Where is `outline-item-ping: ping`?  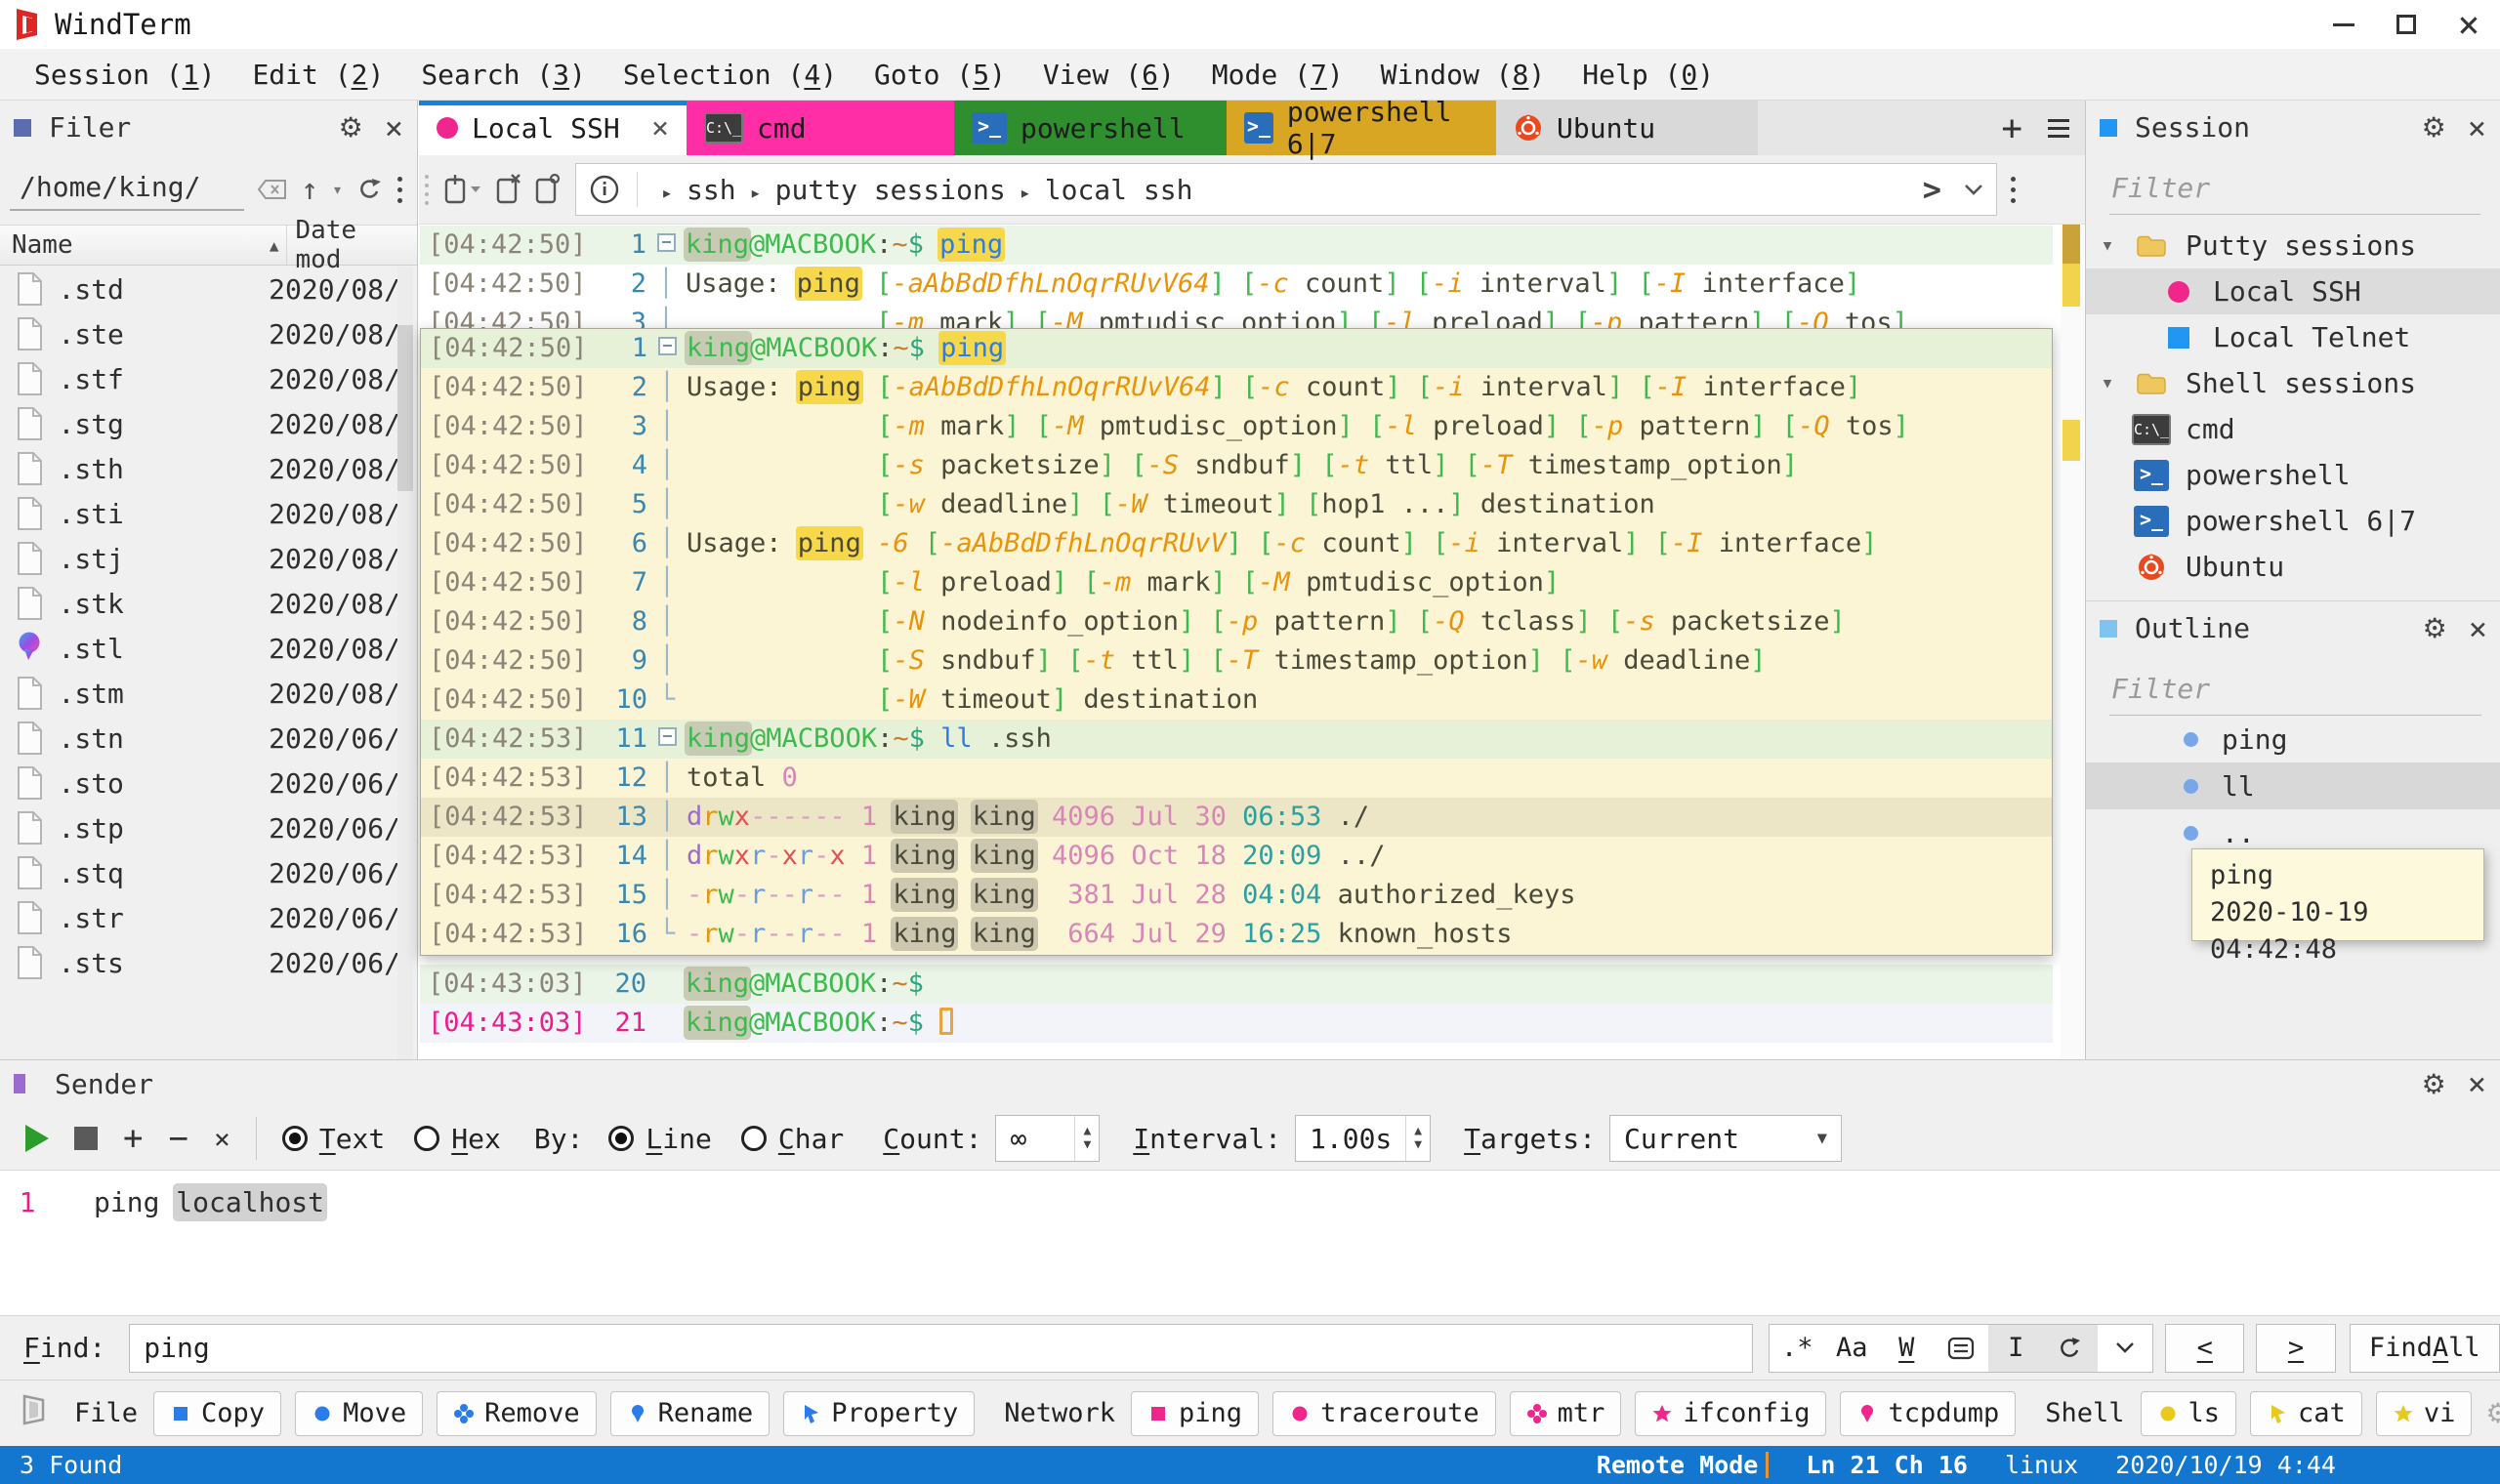 outline-item-ping: ping is located at coordinates (2293, 740).